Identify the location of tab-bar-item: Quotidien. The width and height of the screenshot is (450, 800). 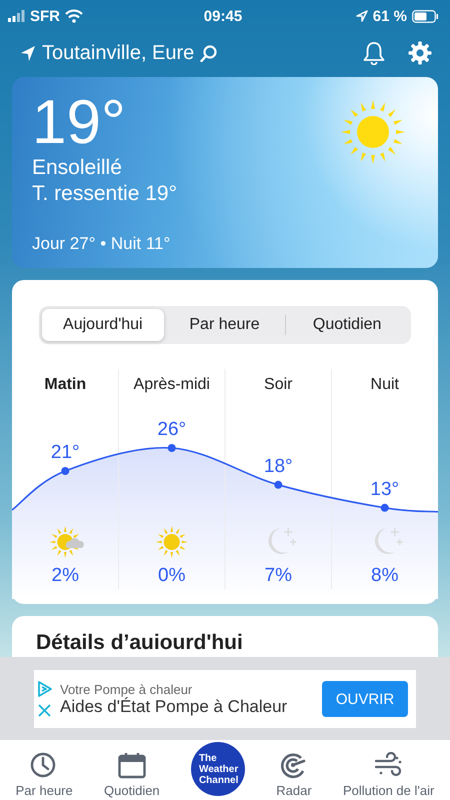
(132, 775).